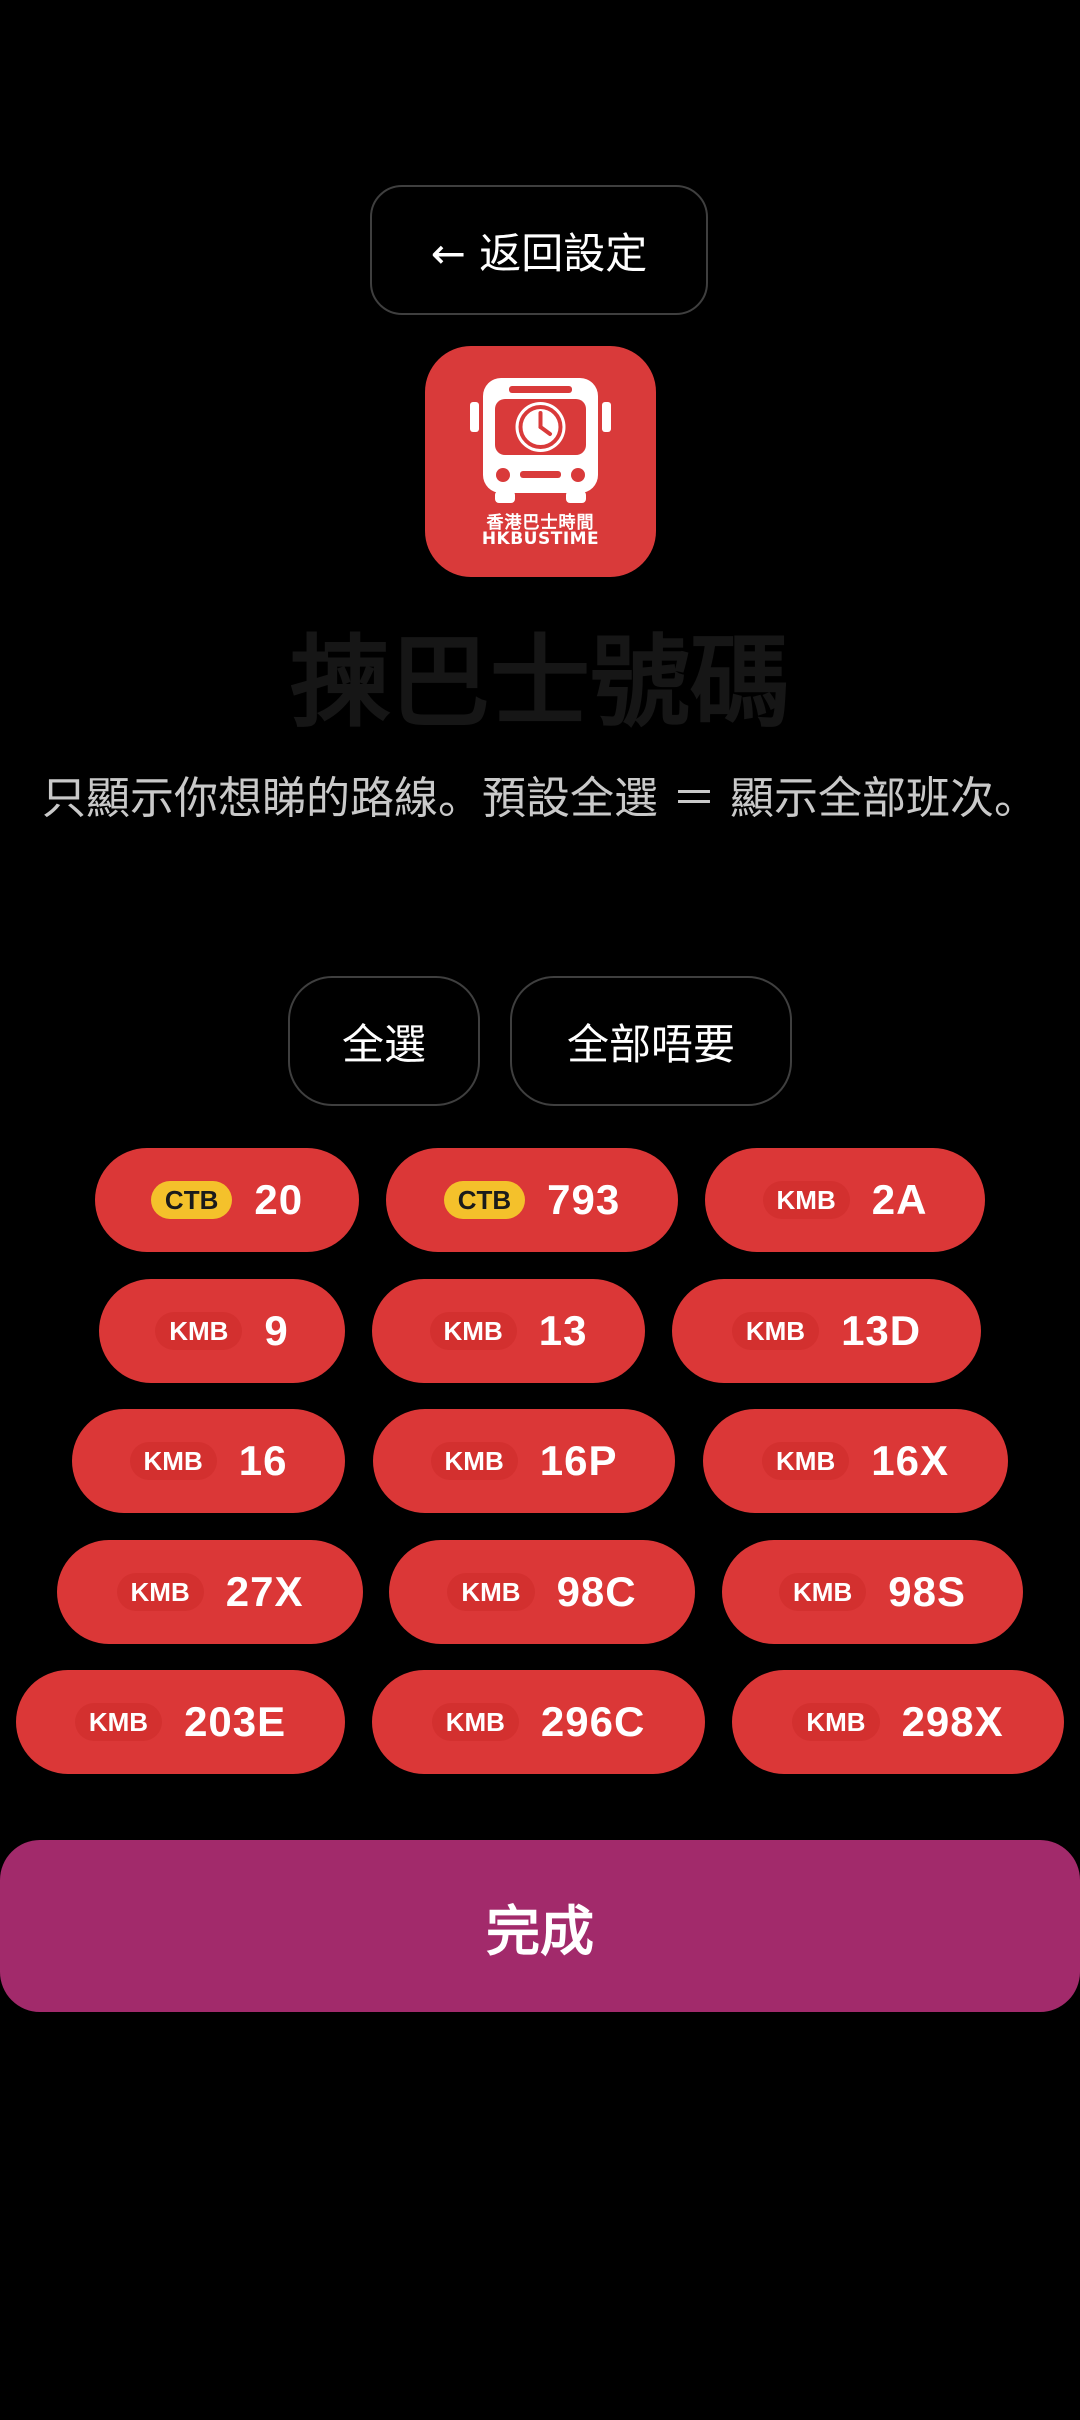 The image size is (1080, 2420). What do you see at coordinates (927, 1591) in the screenshot?
I see `route-number: 98S` at bounding box center [927, 1591].